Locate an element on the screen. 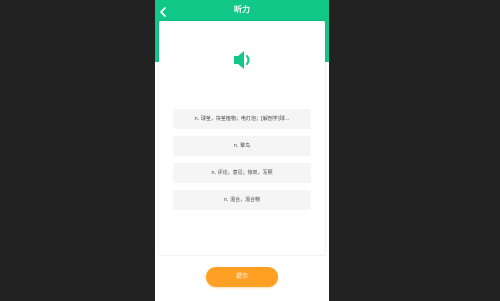  answer-option-3: n. 评论，意见；惊叹，写照 is located at coordinates (242, 173).